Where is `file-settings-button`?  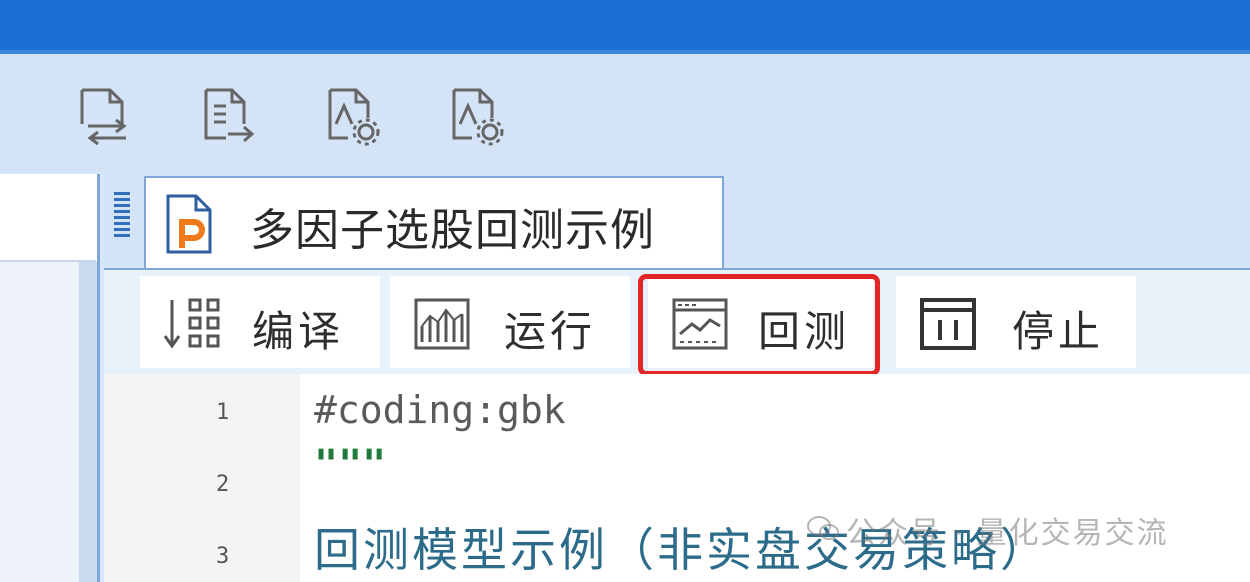 file-settings-button is located at coordinates (352, 116).